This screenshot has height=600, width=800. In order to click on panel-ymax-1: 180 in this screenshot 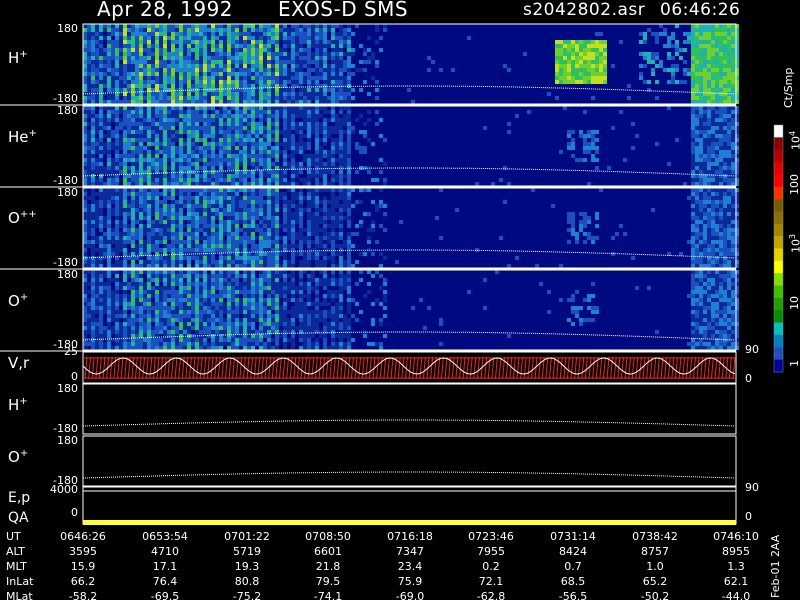, I will do `click(67, 110)`.